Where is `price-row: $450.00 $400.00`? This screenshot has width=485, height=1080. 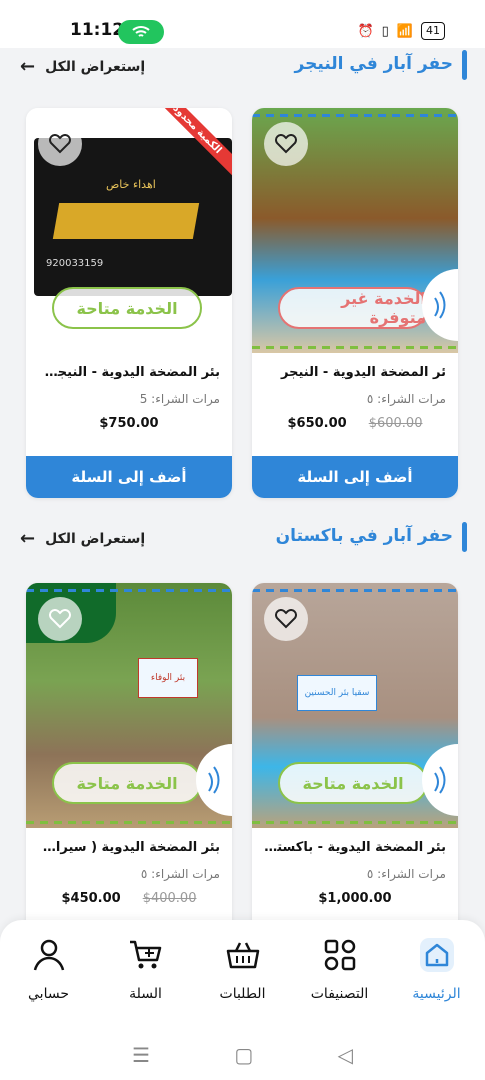
price-row: $450.00 $400.00 is located at coordinates (129, 898).